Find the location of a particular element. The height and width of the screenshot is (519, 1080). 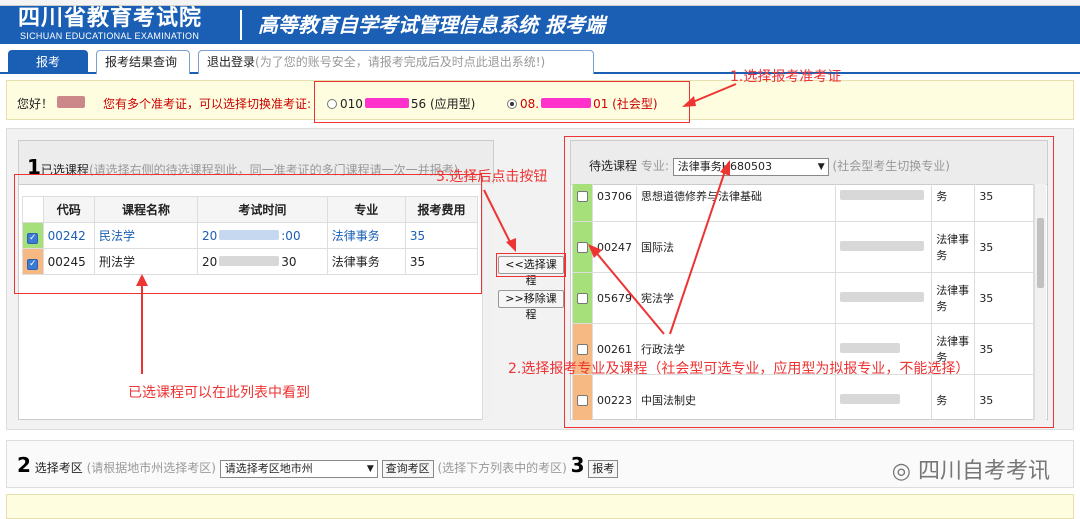

multi-ticket-warning: 您有多个准考证，可以选择切换准考证: is located at coordinates (207, 104).